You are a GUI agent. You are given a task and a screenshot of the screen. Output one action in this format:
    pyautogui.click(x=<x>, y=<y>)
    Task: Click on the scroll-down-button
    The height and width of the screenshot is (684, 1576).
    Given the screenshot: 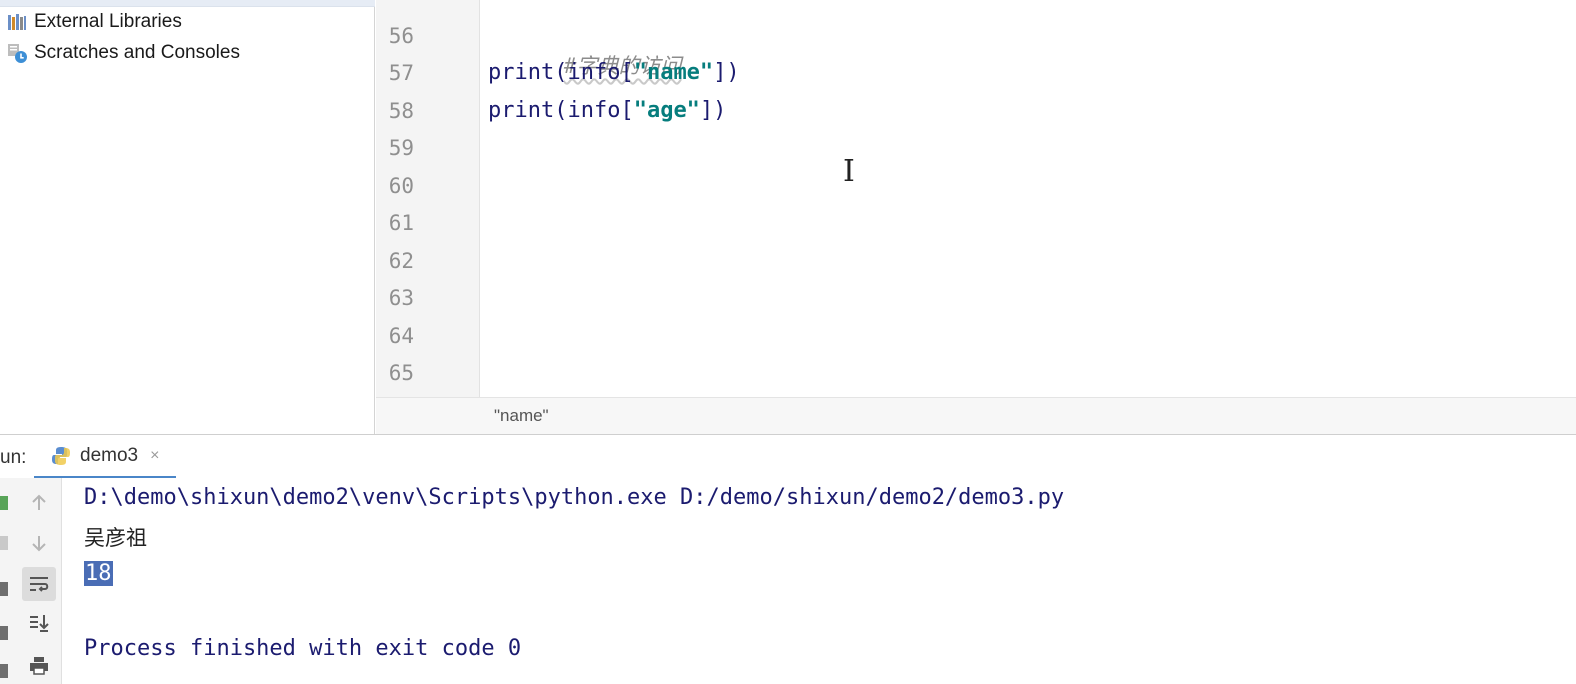 What is the action you would take?
    pyautogui.click(x=39, y=543)
    